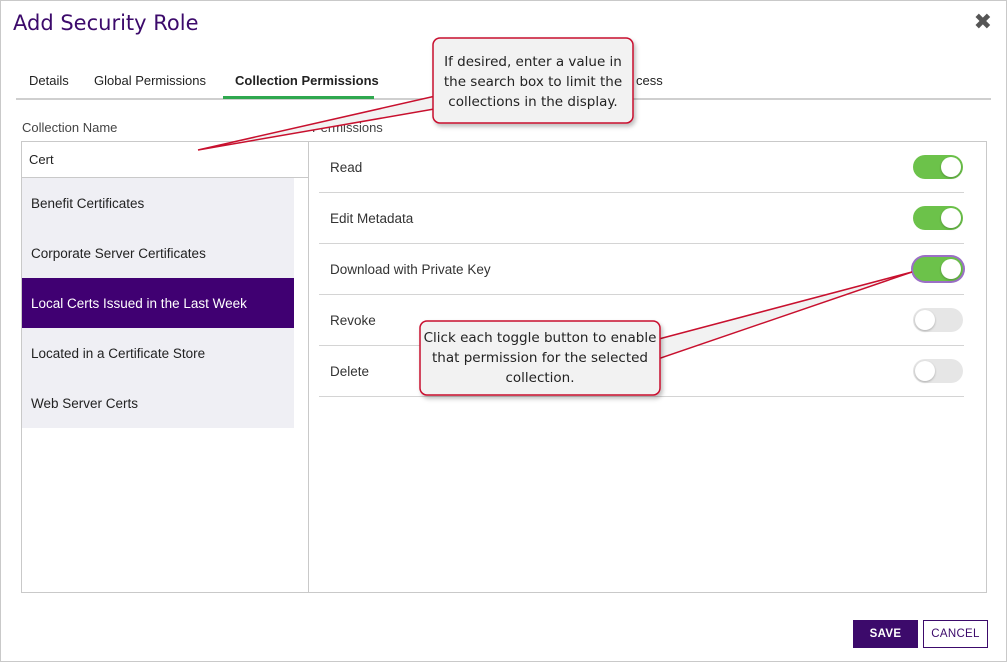 Image resolution: width=1007 pixels, height=662 pixels. Describe the element at coordinates (938, 371) in the screenshot. I see `delete-toggle` at that location.